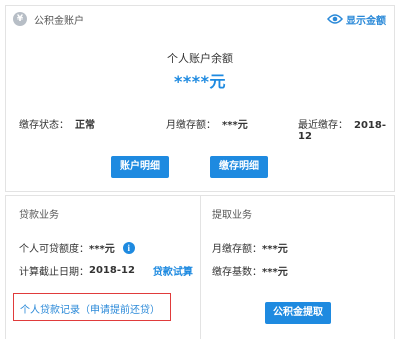 The width and height of the screenshot is (400, 339). I want to click on withdraw-monthly-row: 月缴存额：***元, so click(250, 247).